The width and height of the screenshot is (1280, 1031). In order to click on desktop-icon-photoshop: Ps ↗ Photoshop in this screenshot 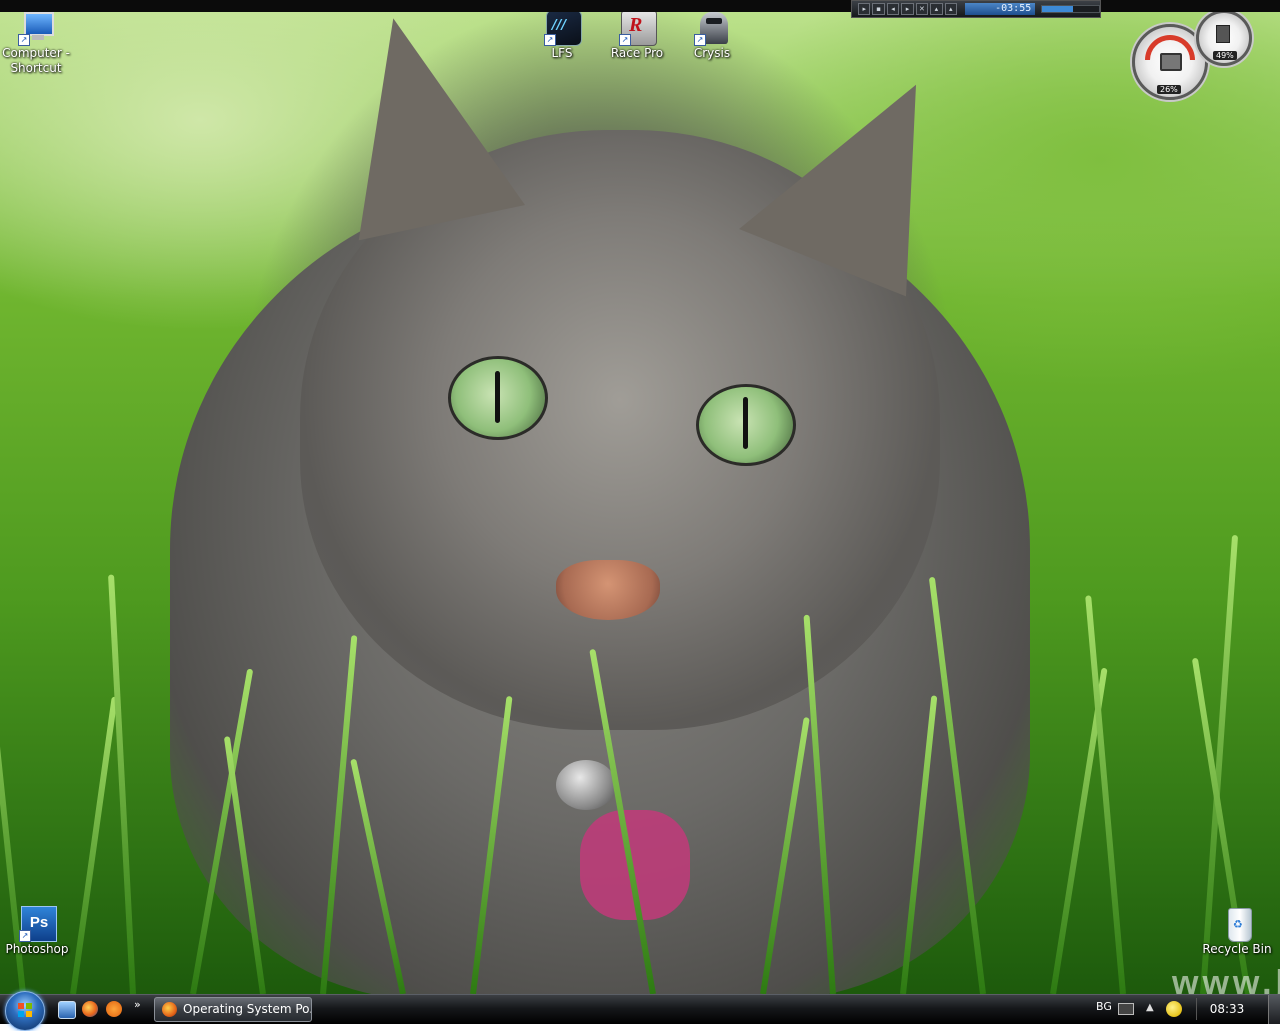, I will do `click(38, 931)`.